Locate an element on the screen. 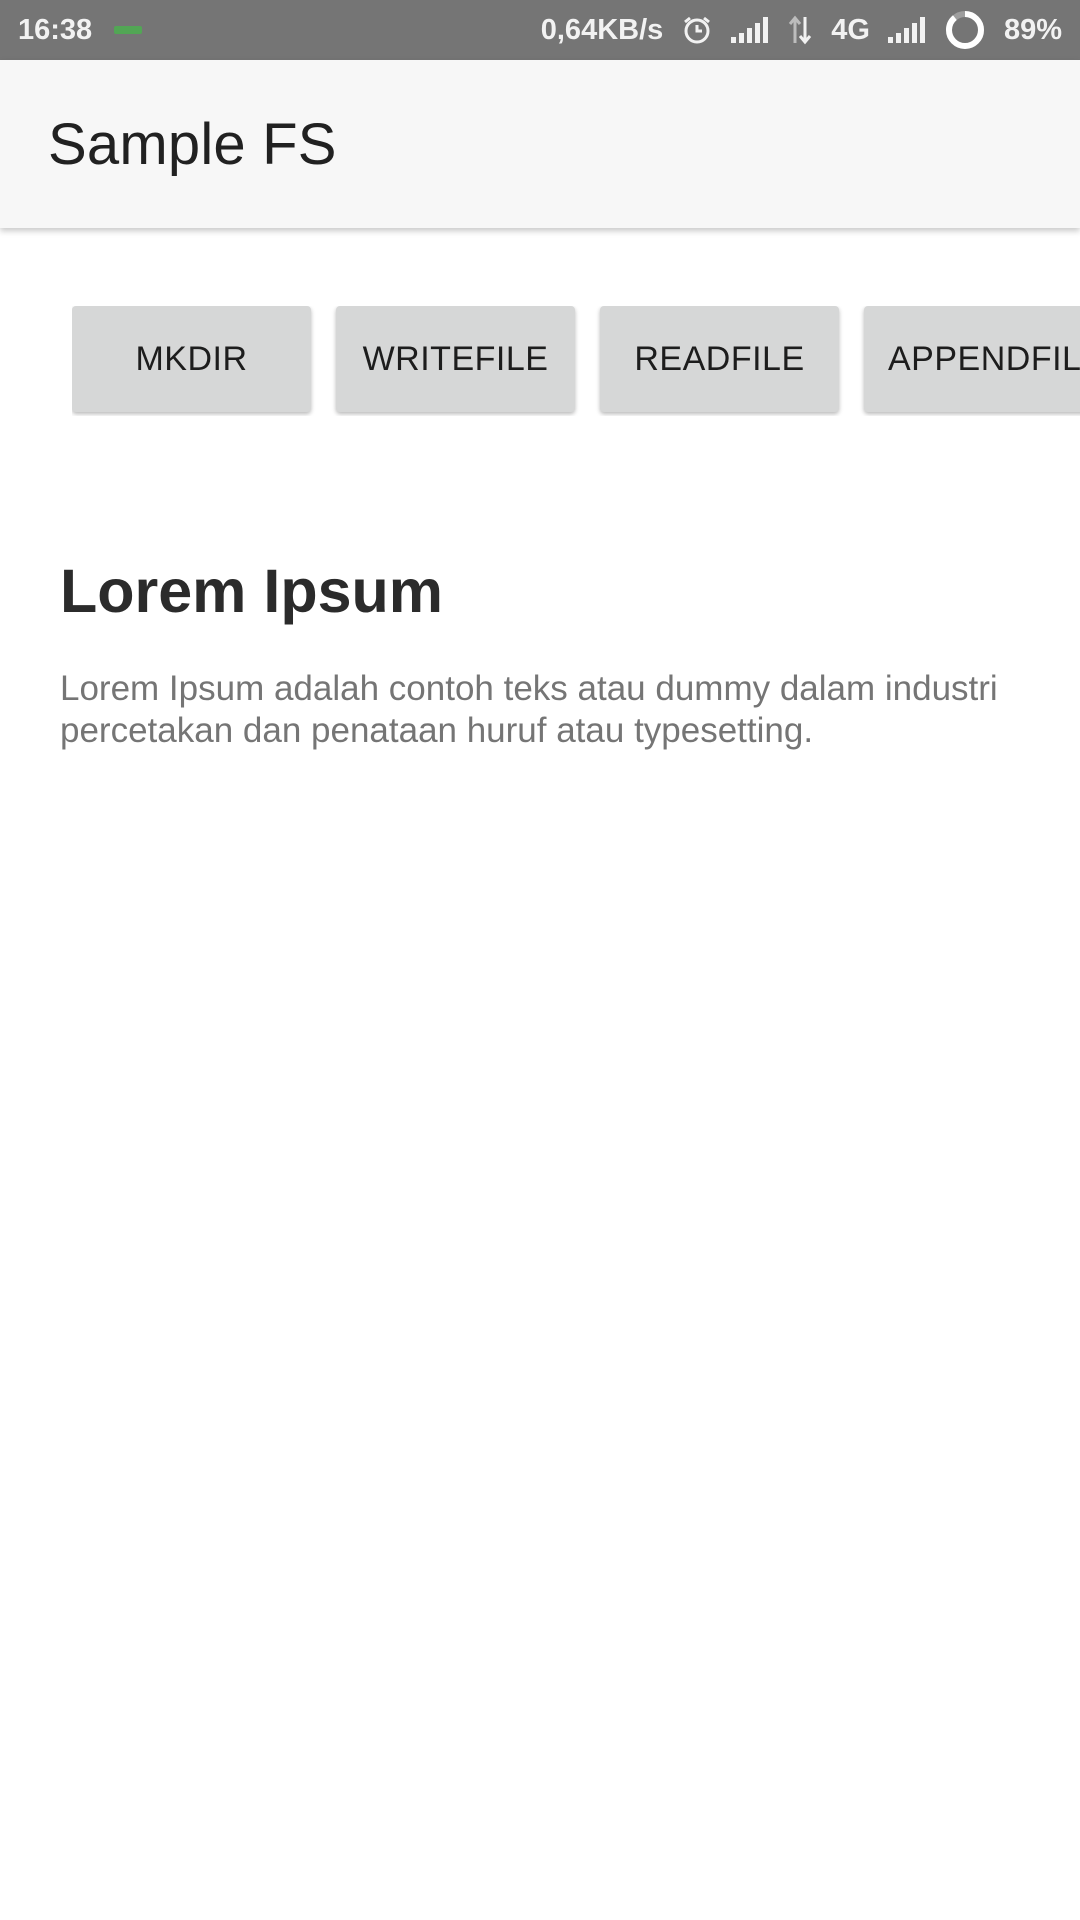  notification-indicator-icon is located at coordinates (128, 30).